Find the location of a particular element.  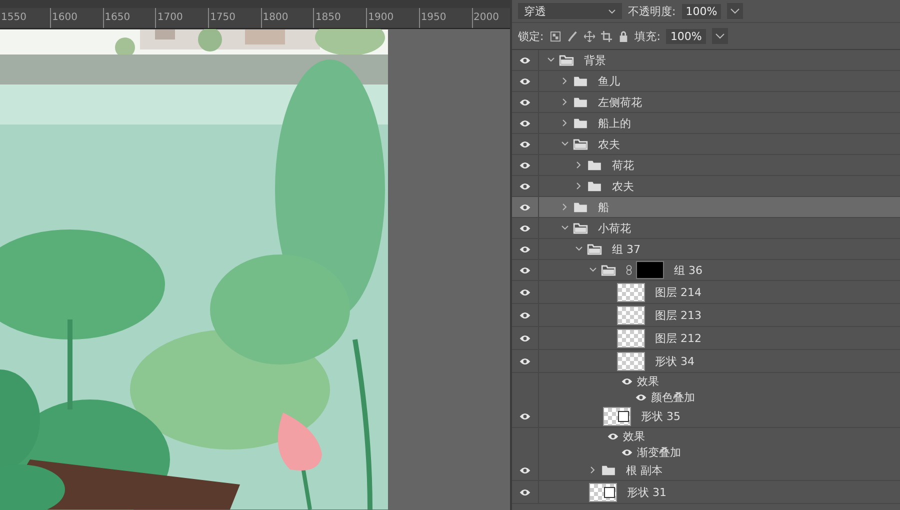

fill-field: 100% is located at coordinates (686, 36).